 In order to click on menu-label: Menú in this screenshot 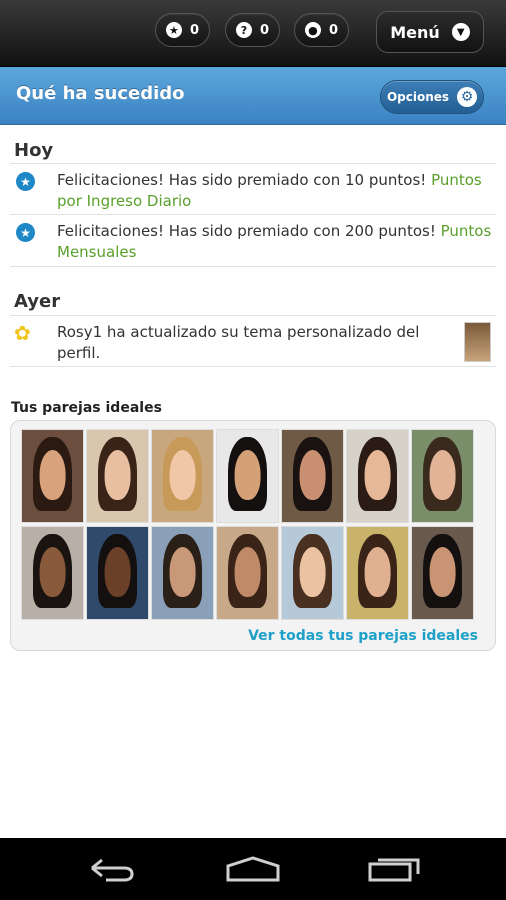, I will do `click(415, 32)`.